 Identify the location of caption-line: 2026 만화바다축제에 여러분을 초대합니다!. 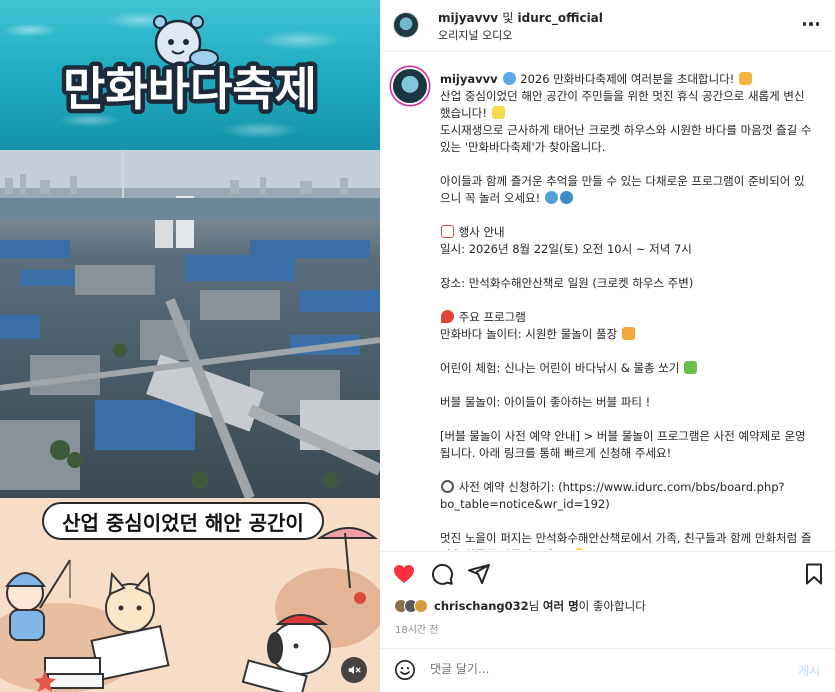
(627, 79).